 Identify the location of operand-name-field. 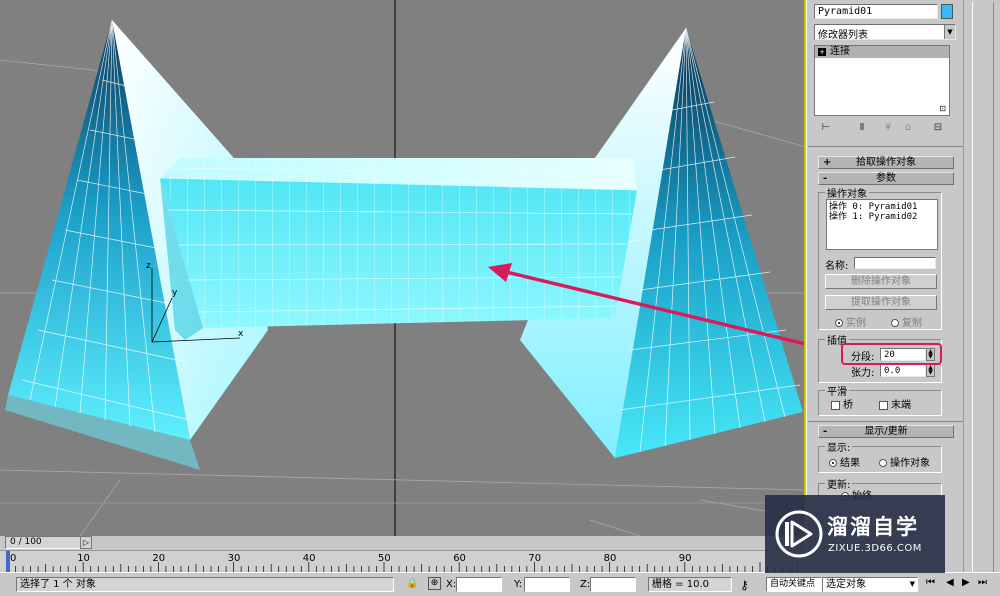
(895, 263).